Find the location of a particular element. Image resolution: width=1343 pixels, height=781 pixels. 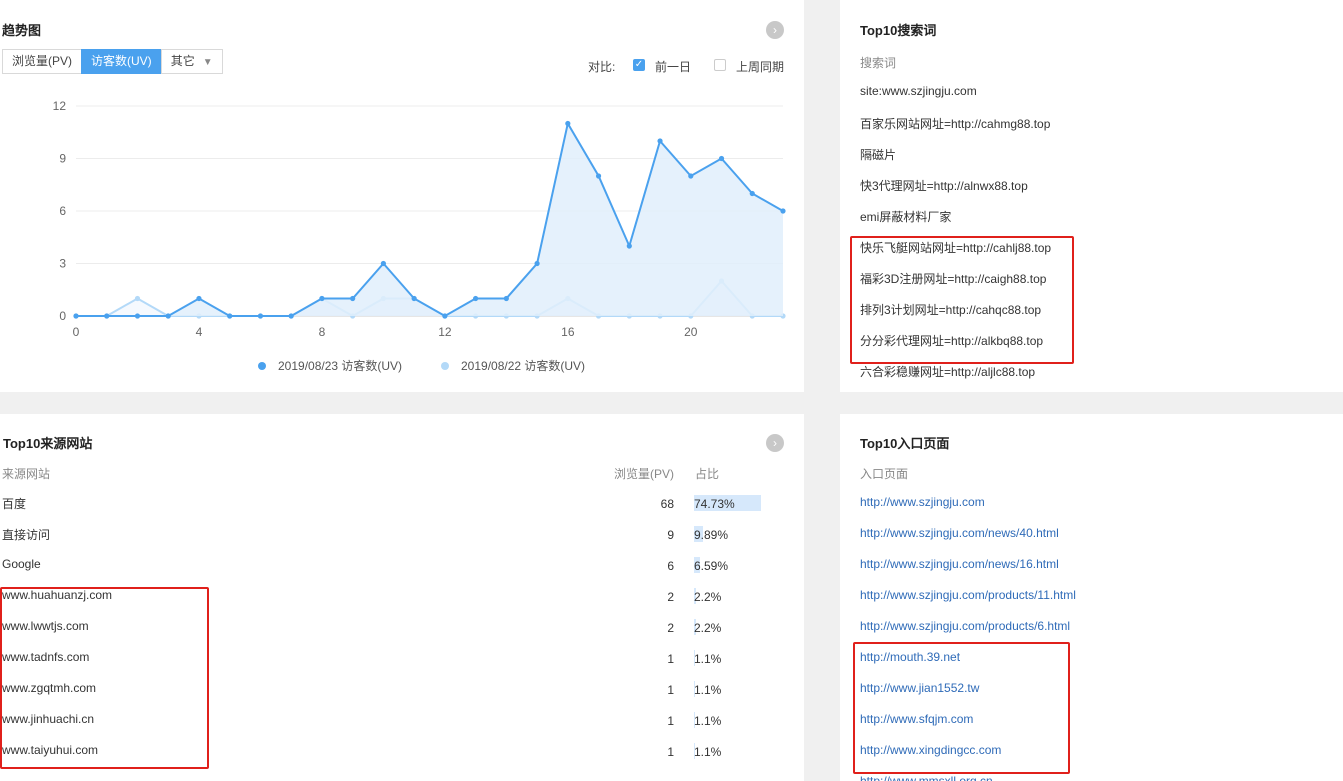

table-row: www.lwwtjs.com 2 2.2% is located at coordinates (390, 634).